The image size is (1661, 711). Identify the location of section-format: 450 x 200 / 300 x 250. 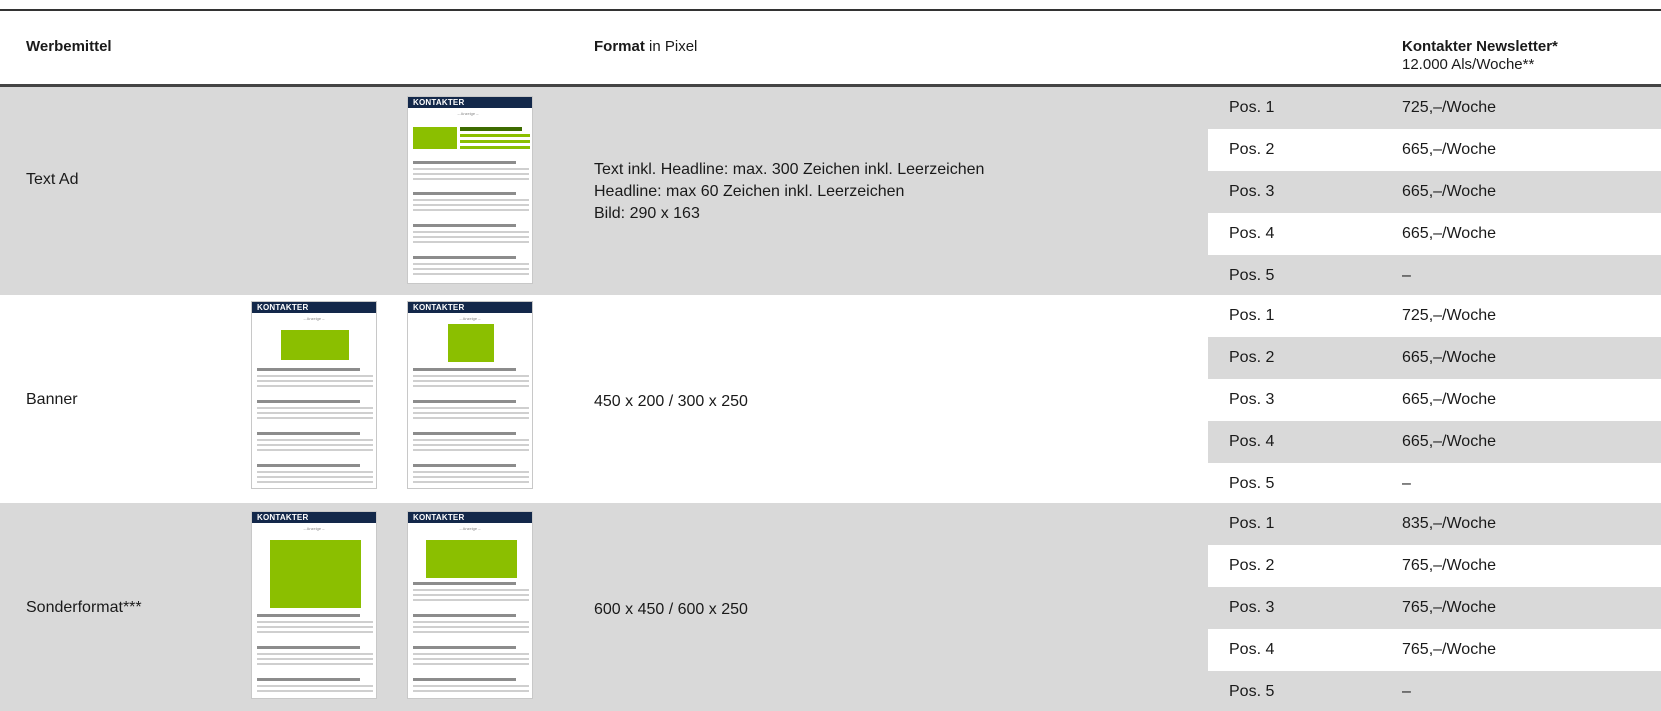
(671, 402).